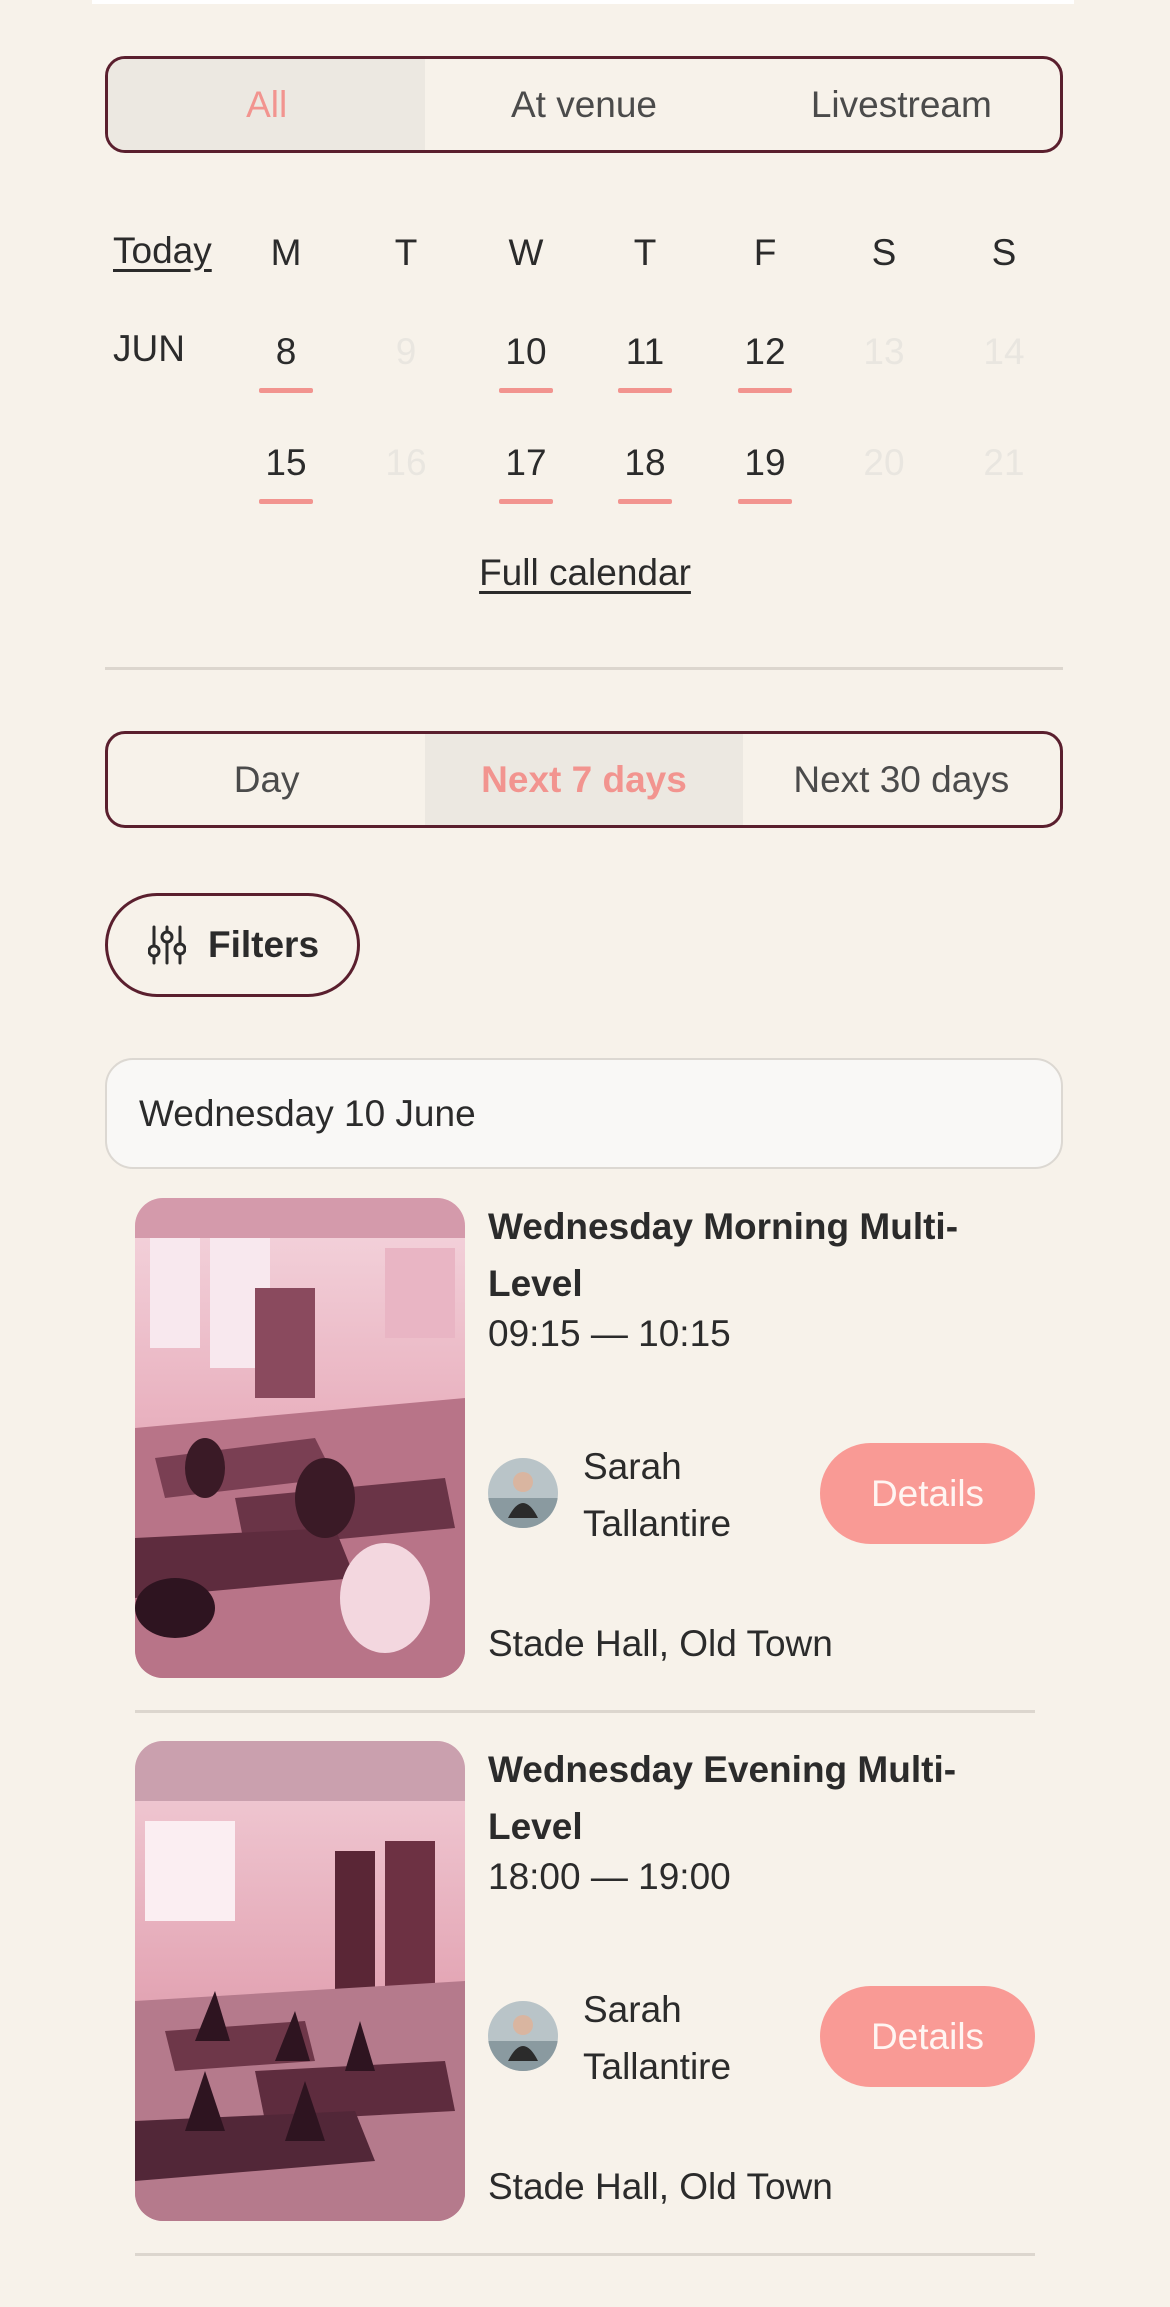 This screenshot has height=2307, width=1170. Describe the element at coordinates (584, 1113) in the screenshot. I see `date-group-header: Wednesday 10 June` at that location.